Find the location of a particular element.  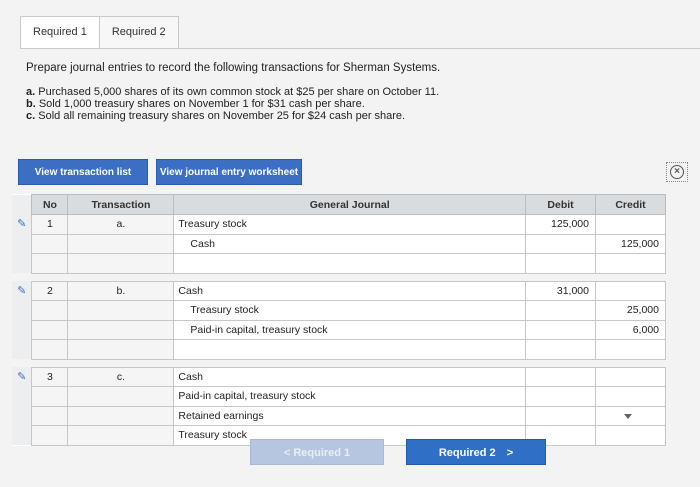

account-cell: Retained earnings is located at coordinates (350, 415).